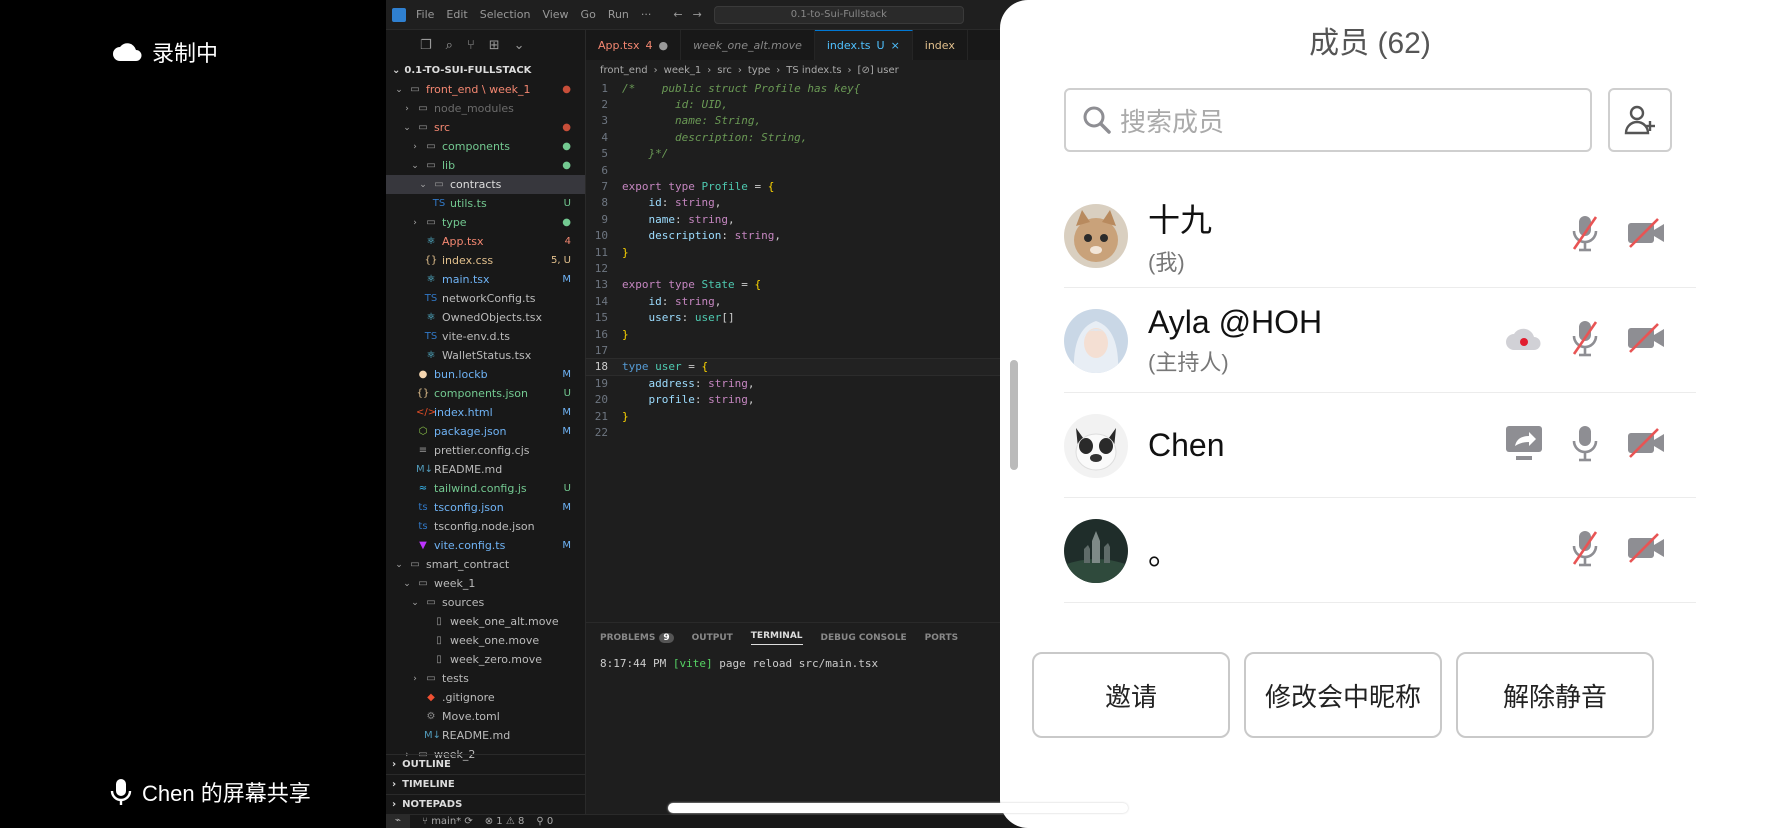 The height and width of the screenshot is (828, 1792). I want to click on menu-item: Go, so click(588, 14).